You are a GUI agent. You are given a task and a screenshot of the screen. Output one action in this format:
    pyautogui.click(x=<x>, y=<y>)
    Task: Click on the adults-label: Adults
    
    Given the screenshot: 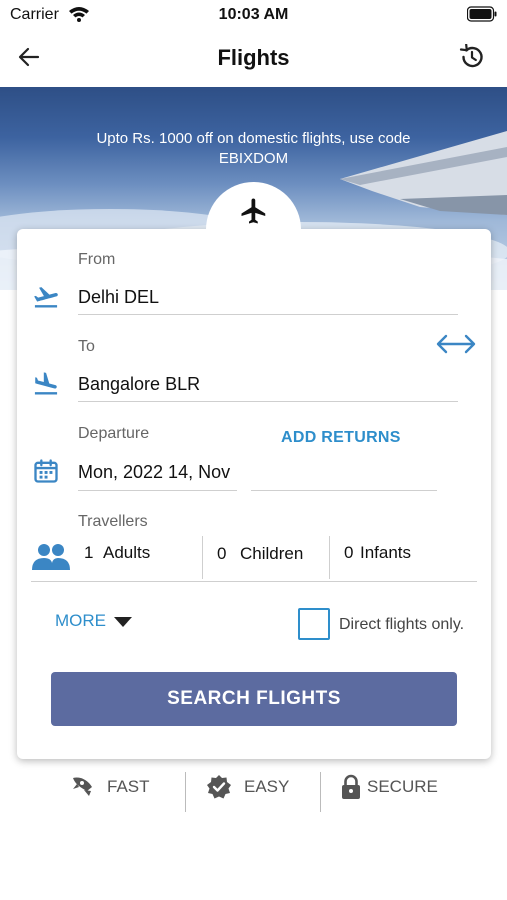 What is the action you would take?
    pyautogui.click(x=126, y=553)
    